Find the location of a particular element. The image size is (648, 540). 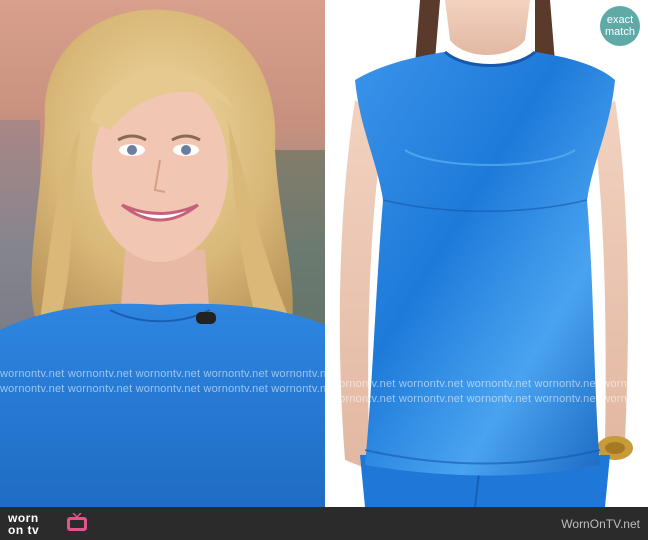

footer-bar: worn on tv WornOnTV.net is located at coordinates (324, 523).